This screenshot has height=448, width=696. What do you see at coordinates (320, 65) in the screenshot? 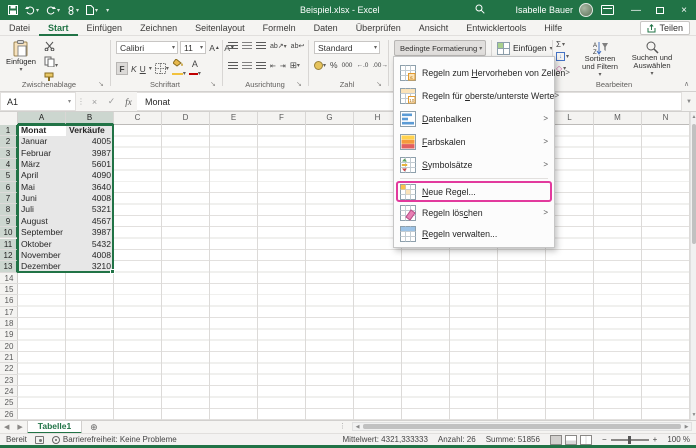
I see `accounting-format-button: ▾` at bounding box center [320, 65].